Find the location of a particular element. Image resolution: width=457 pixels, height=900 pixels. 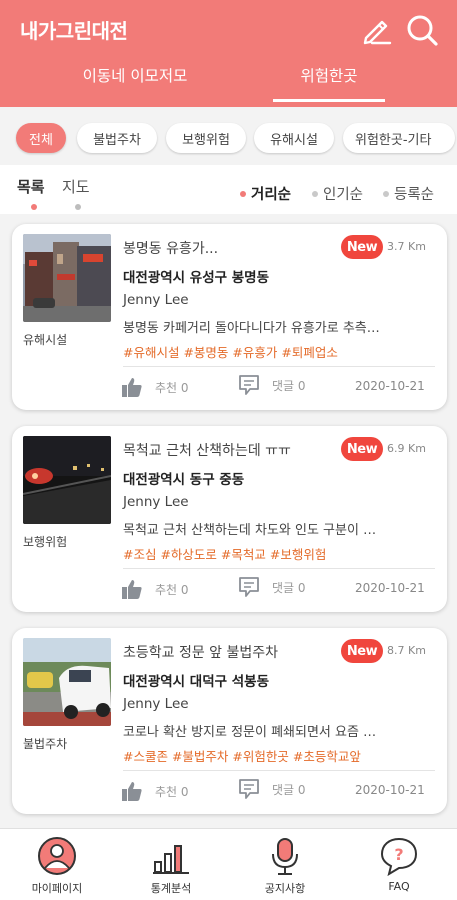

app-title: 내가그린대전 is located at coordinates (74, 31).